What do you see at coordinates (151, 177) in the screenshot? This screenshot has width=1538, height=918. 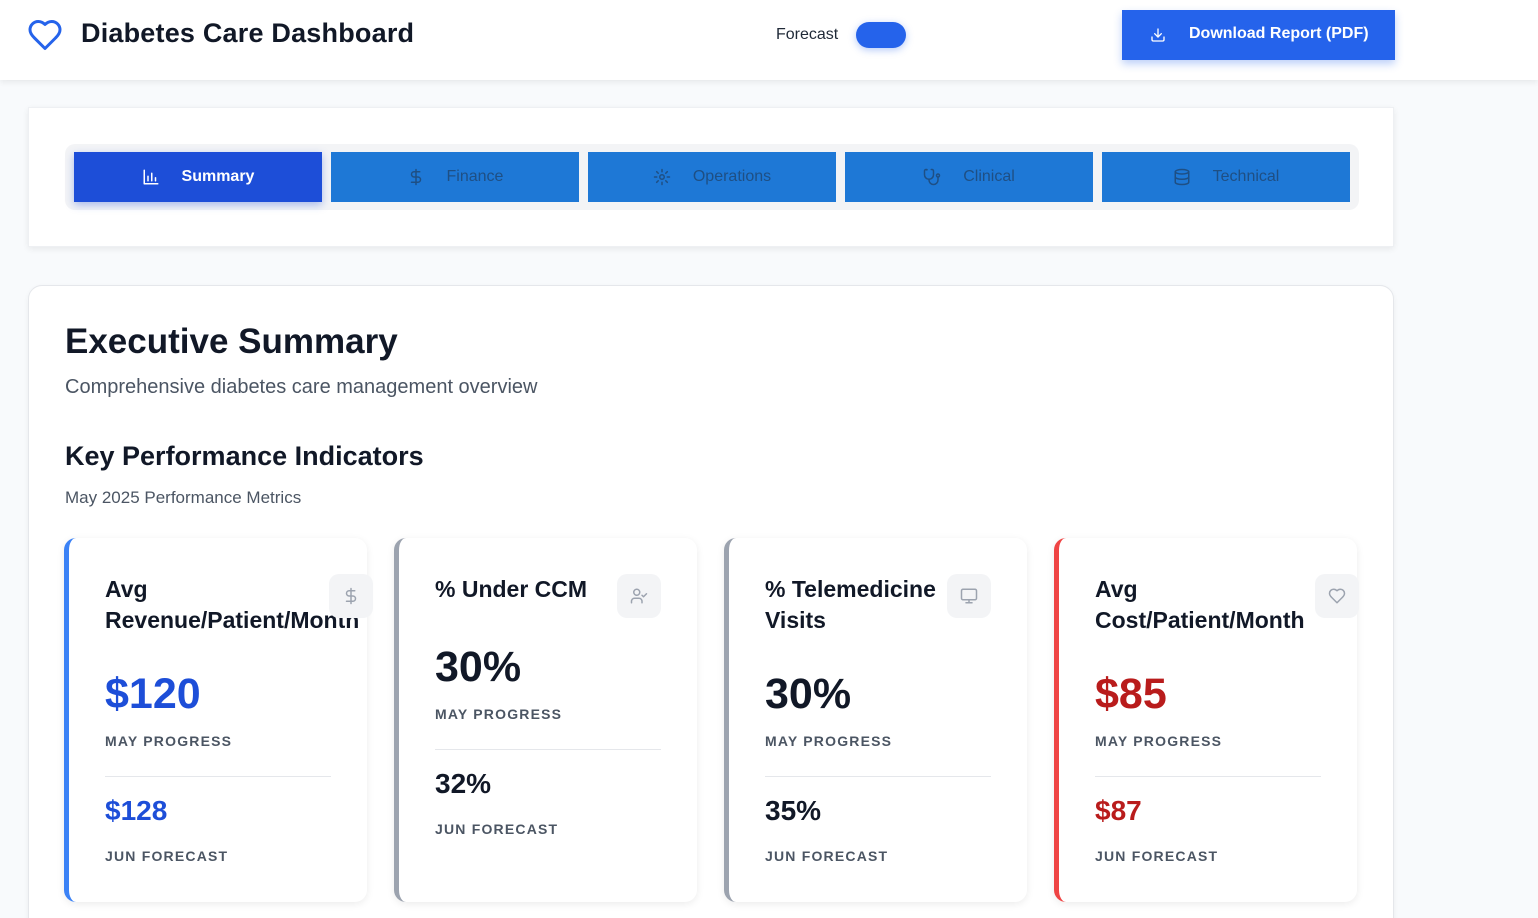 I see `bar-chart-icon` at bounding box center [151, 177].